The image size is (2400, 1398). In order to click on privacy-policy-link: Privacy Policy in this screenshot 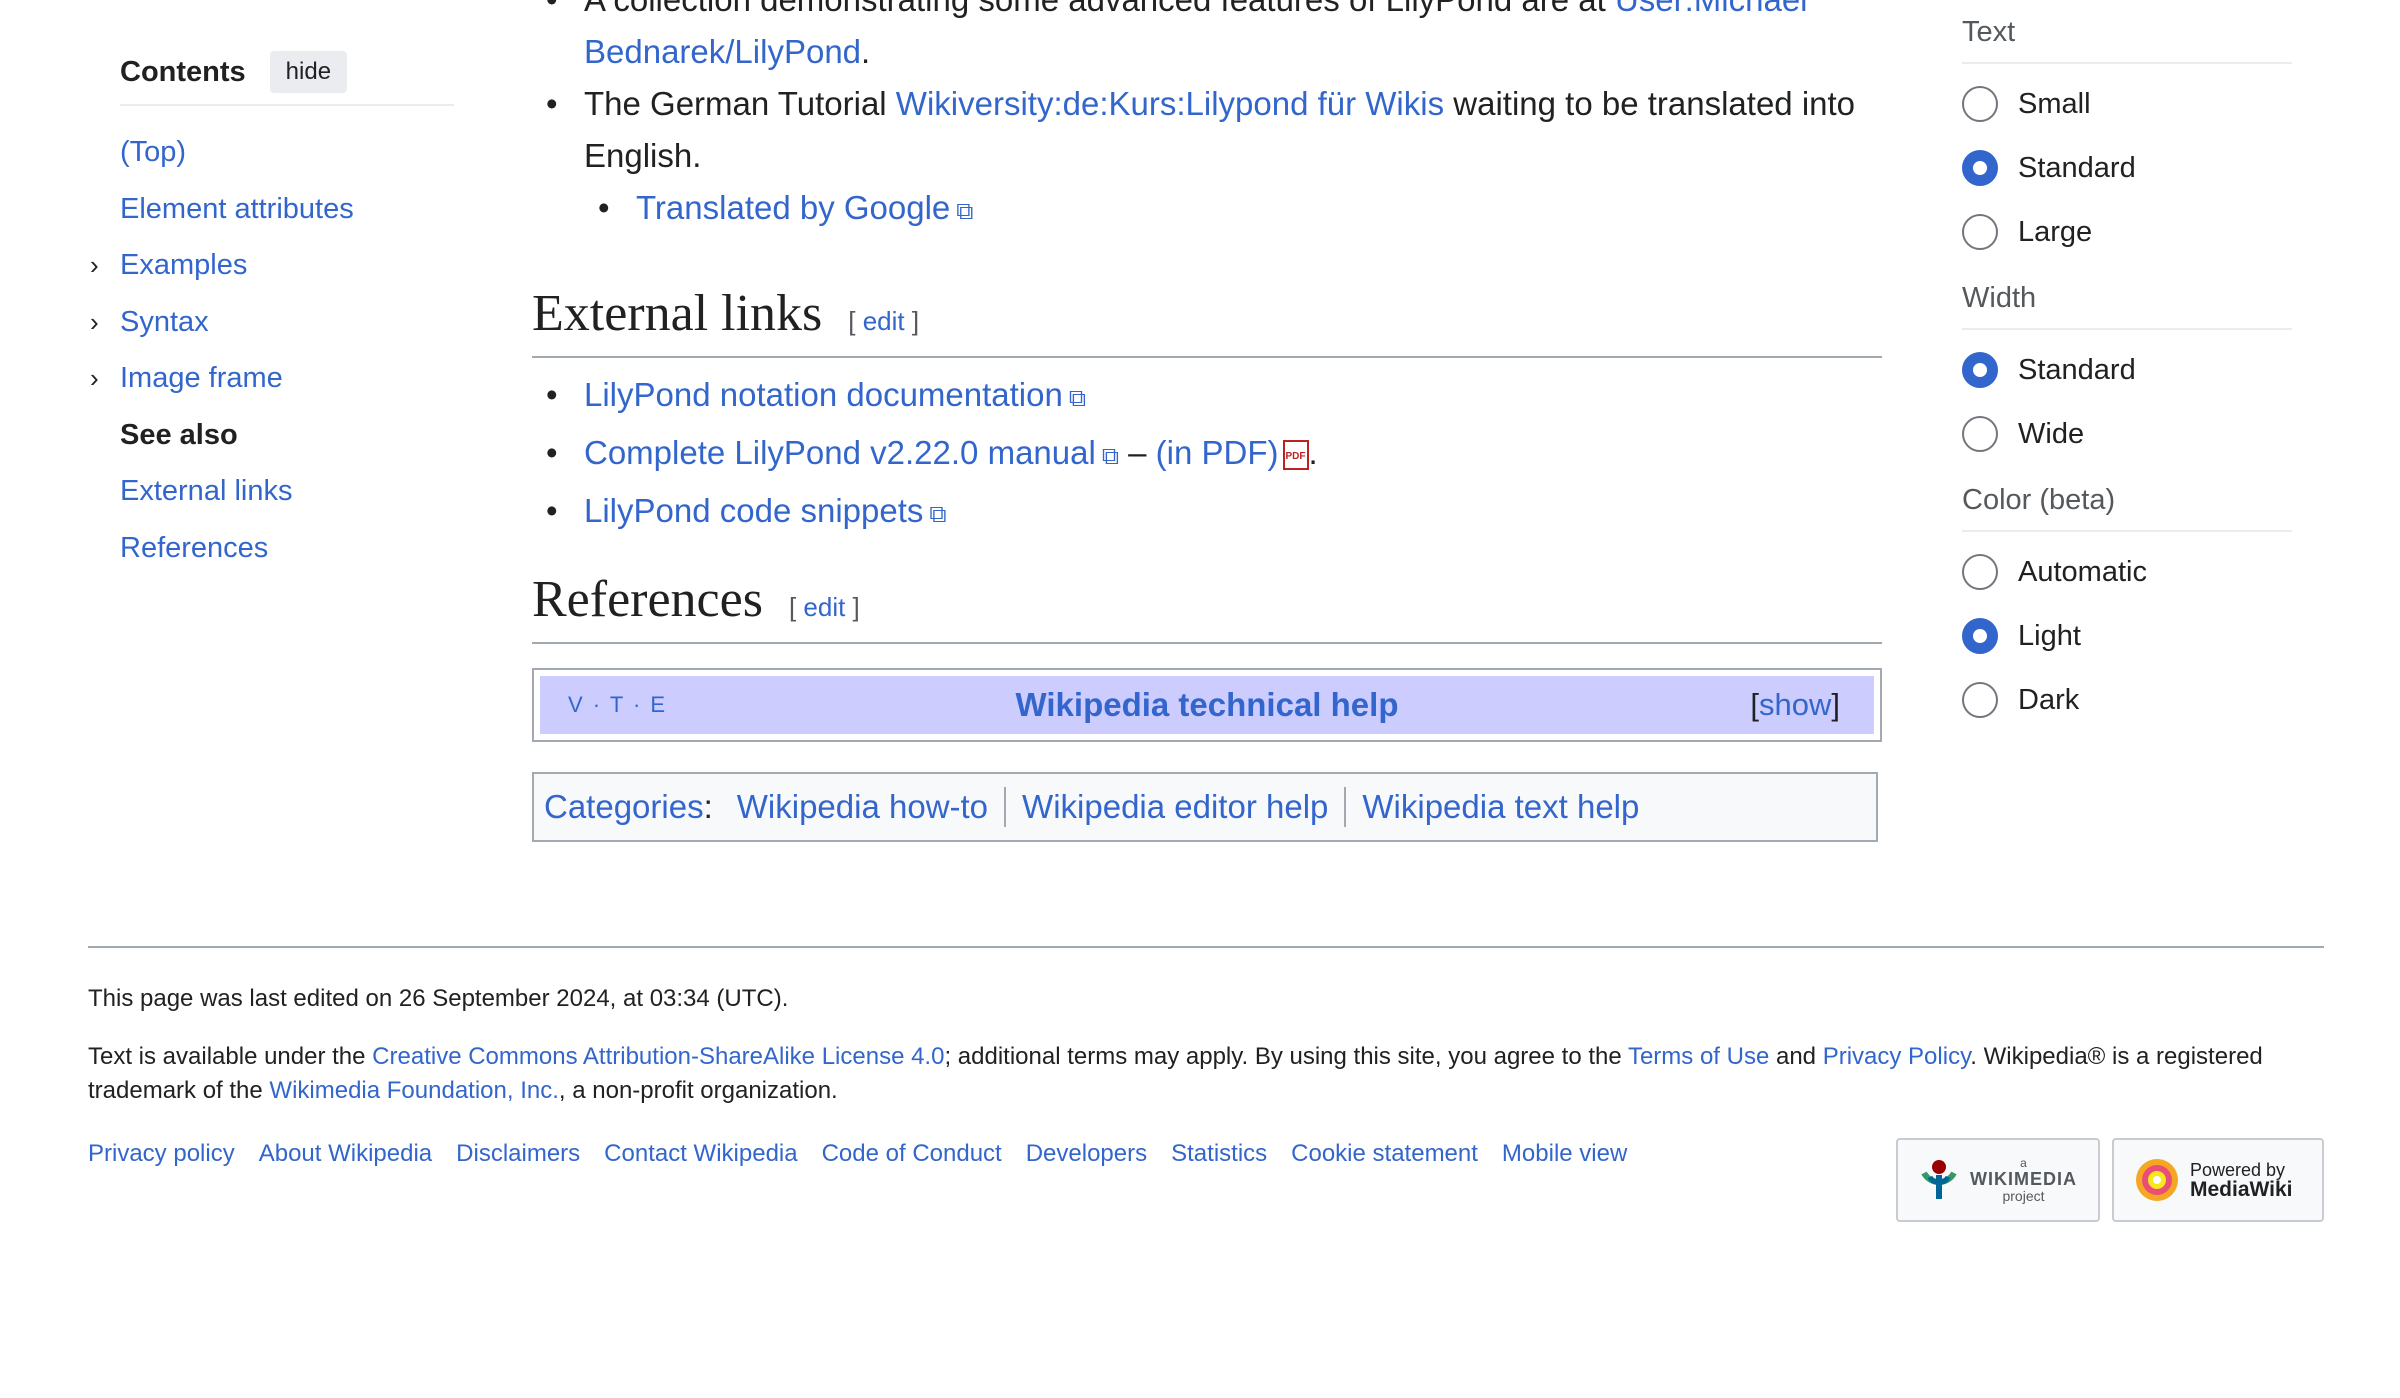, I will do `click(1897, 1056)`.